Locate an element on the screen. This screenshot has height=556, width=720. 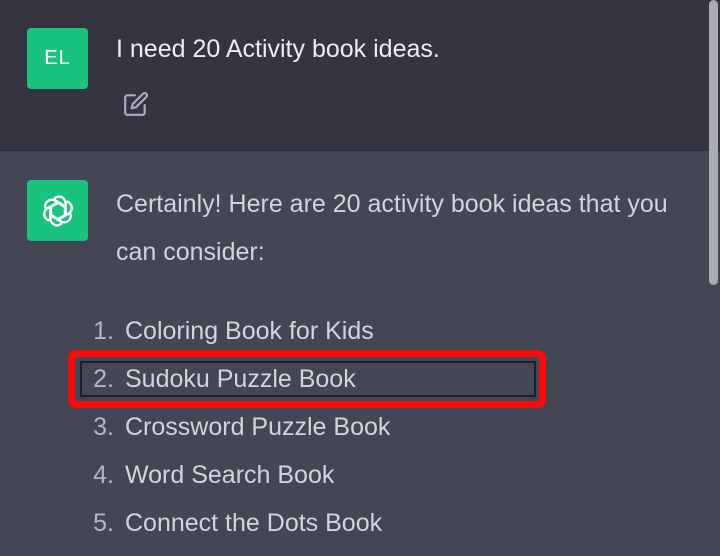
list-item: 1. Coloring Book for Kids is located at coordinates (350, 331).